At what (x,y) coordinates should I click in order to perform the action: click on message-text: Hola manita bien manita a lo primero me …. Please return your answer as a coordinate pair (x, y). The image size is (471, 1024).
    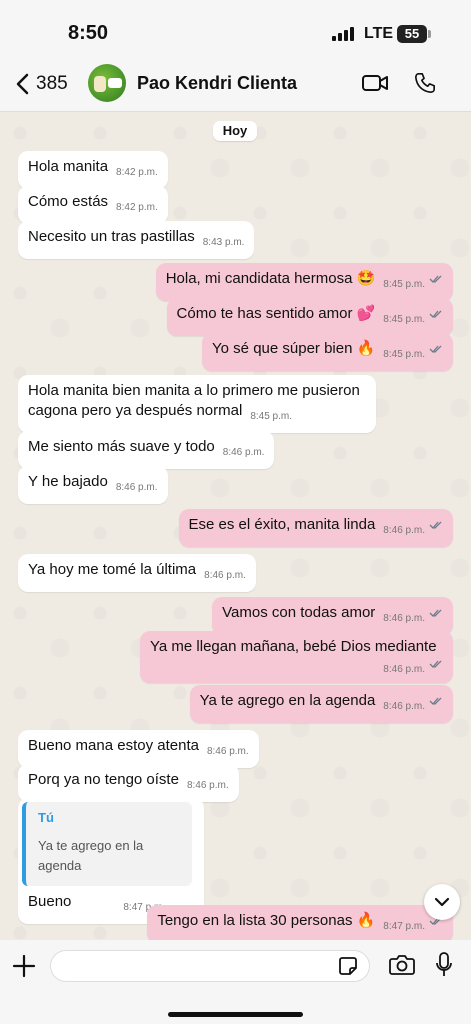
    Looking at the image, I should click on (194, 400).